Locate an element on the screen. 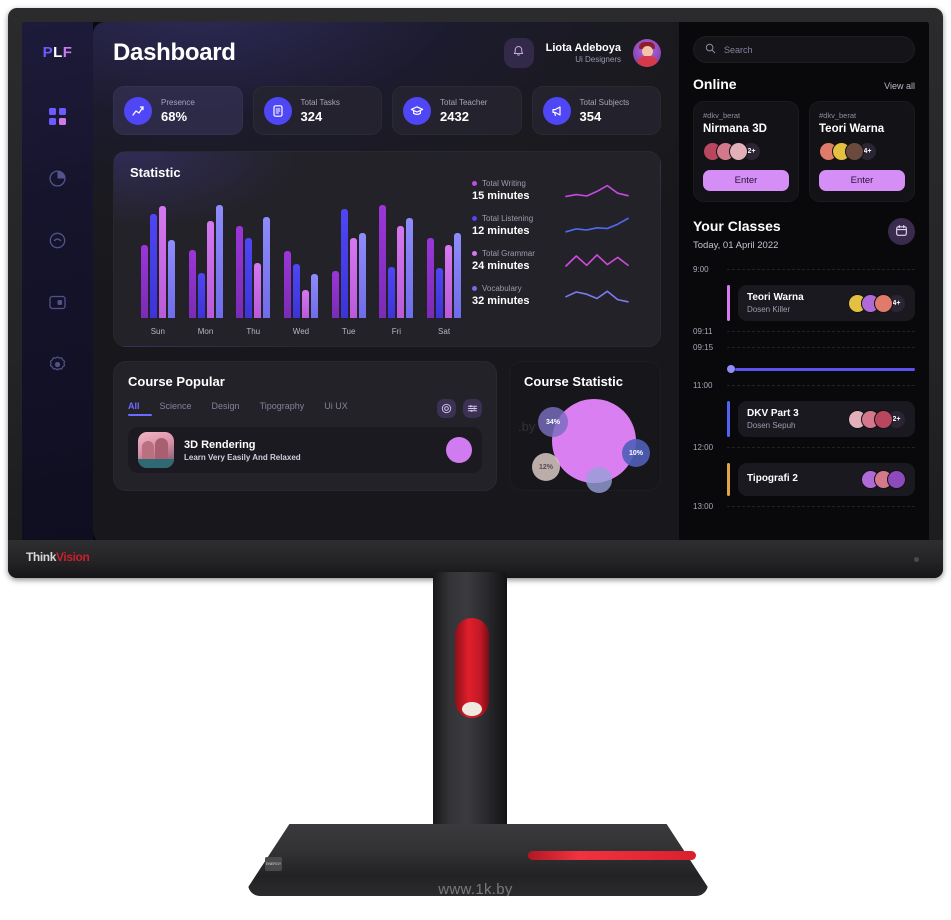 The image size is (951, 920). top-bar: Dashboard Liota Adeboya Ui Designers is located at coordinates (387, 53).